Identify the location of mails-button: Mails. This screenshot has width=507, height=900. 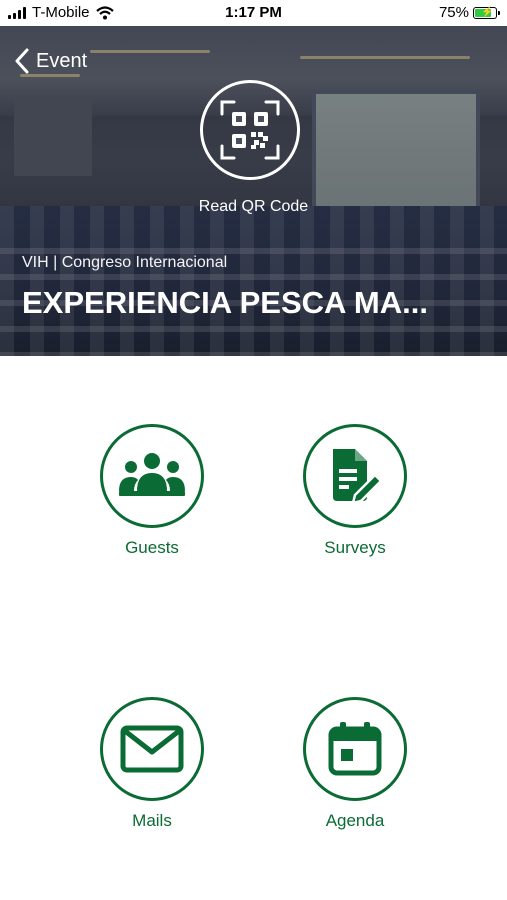
(152, 764).